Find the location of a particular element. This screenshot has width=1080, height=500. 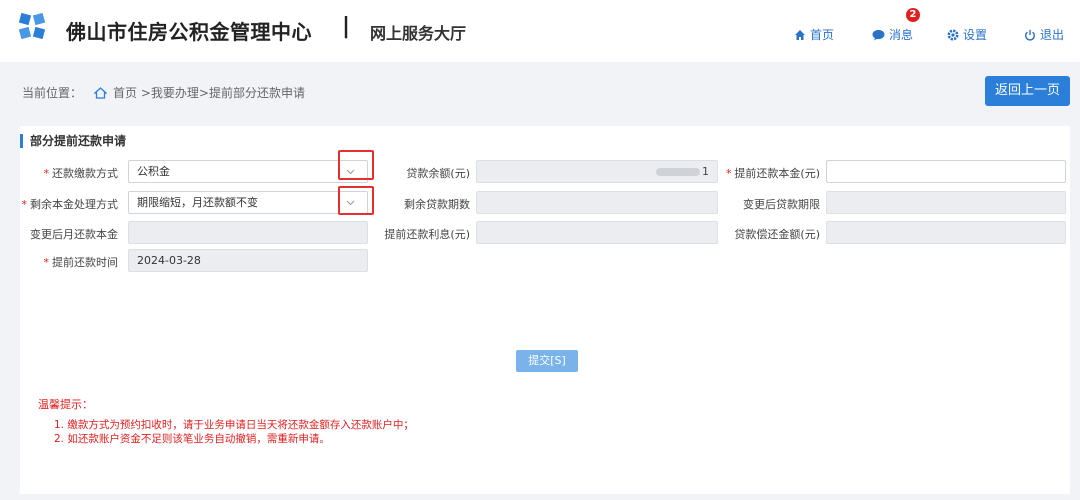

prepay-date-label: * 提前还款时间 is located at coordinates (81, 262).